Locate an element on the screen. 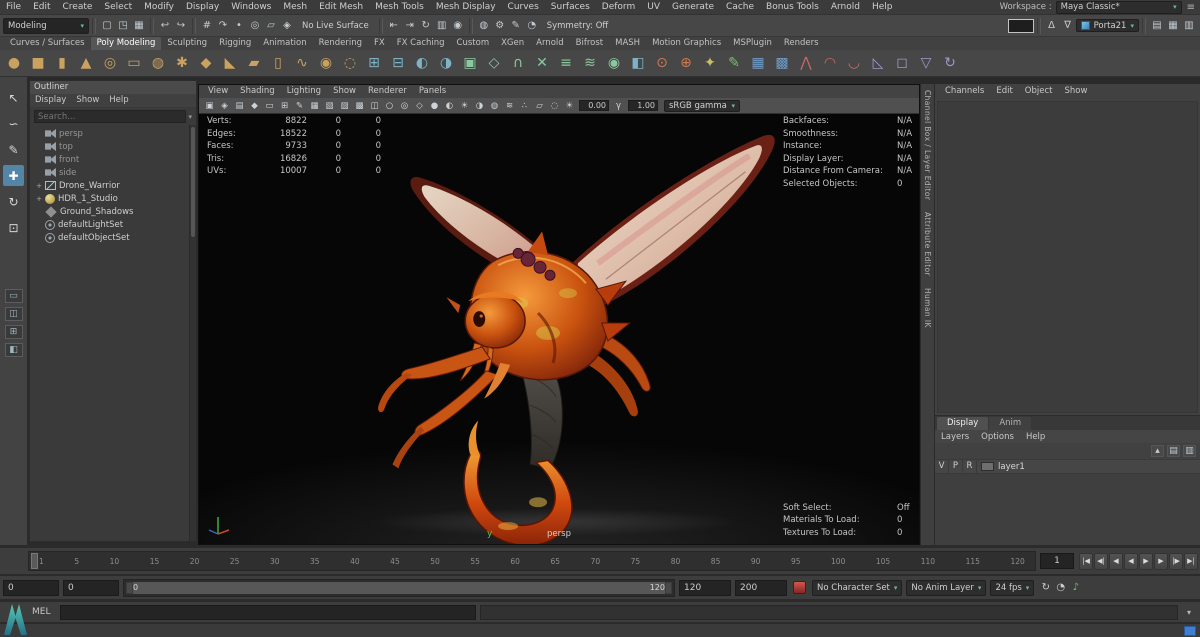 This screenshot has width=1200, height=637. outliner-item-ground-shadows: Ground_Shadows is located at coordinates (113, 211).